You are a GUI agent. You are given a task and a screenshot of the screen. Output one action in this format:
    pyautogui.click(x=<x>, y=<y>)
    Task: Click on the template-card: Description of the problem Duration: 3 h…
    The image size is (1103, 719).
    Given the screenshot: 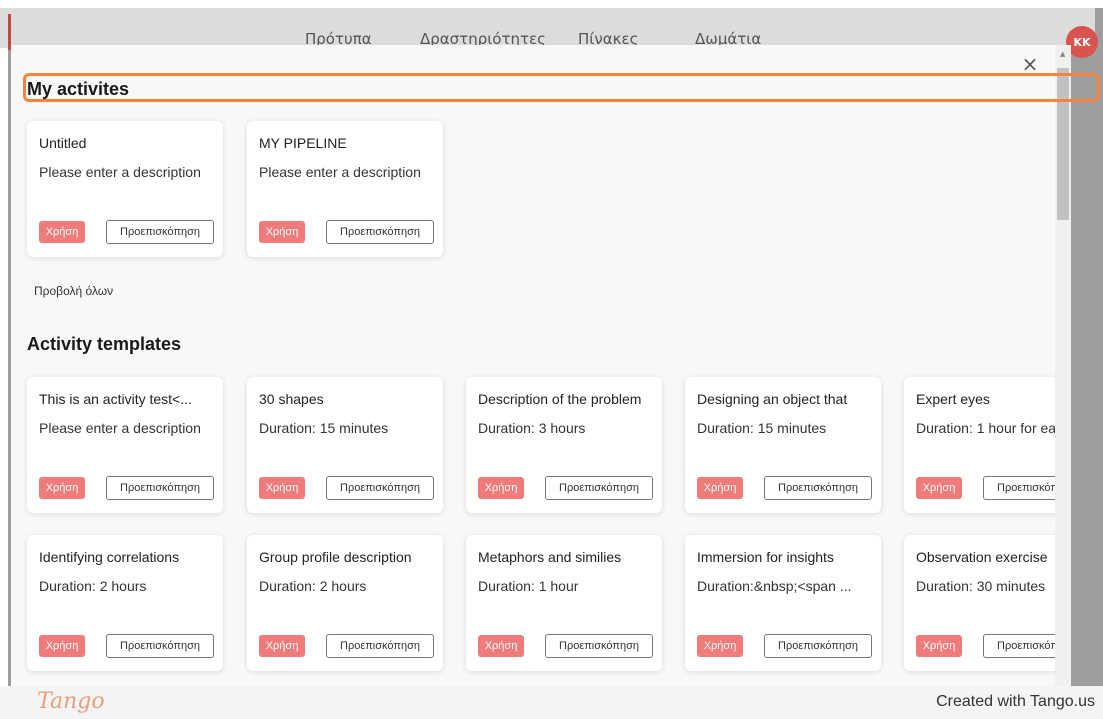 What is the action you would take?
    pyautogui.click(x=564, y=445)
    